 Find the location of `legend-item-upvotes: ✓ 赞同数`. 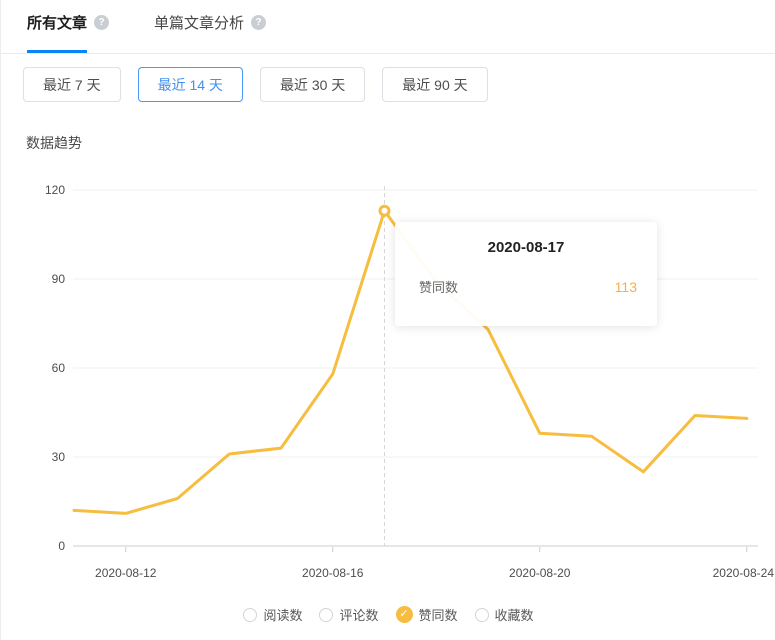

legend-item-upvotes: ✓ 赞同数 is located at coordinates (426, 614).